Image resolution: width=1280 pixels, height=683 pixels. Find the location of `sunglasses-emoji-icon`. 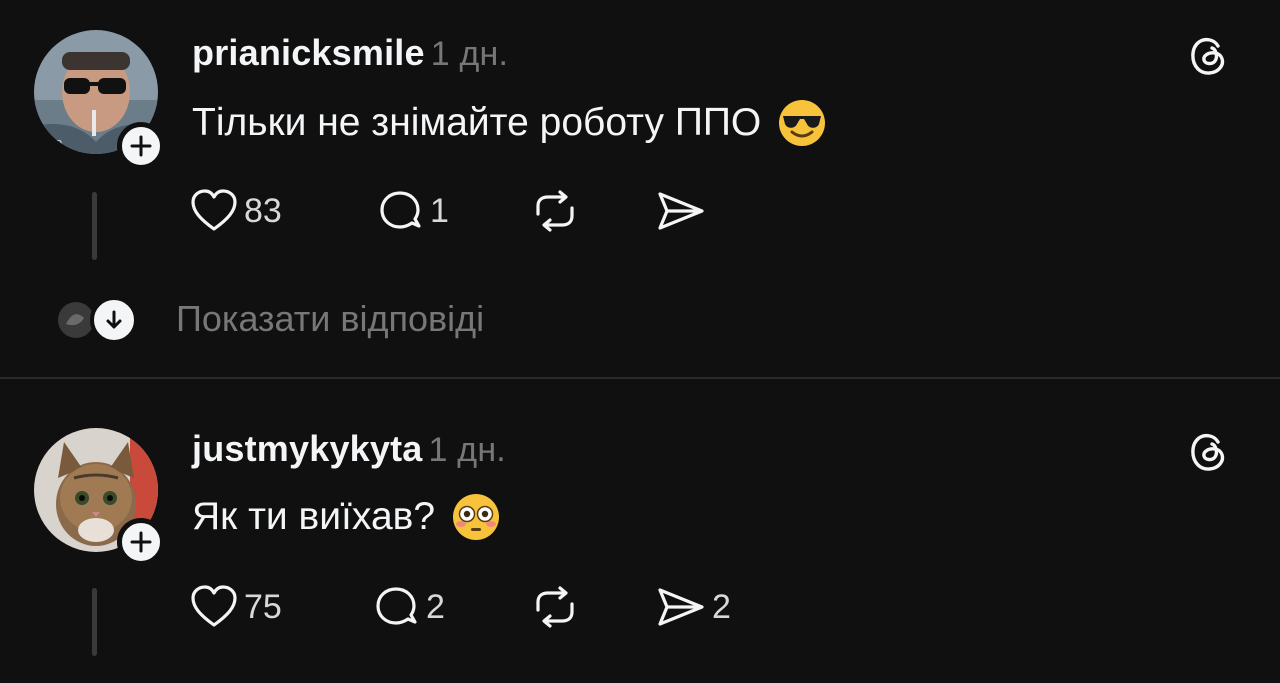

sunglasses-emoji-icon is located at coordinates (802, 123).